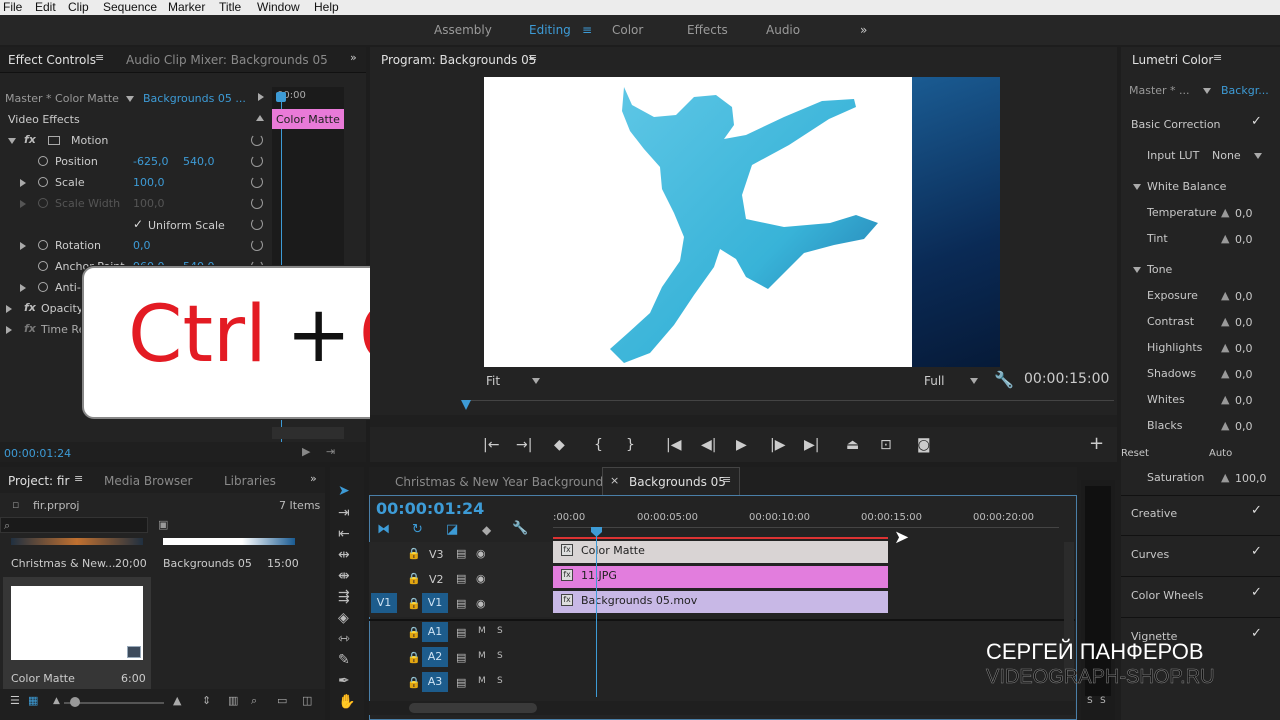  What do you see at coordinates (1225, 399) in the screenshot?
I see `whites-lock-icon: ▲` at bounding box center [1225, 399].